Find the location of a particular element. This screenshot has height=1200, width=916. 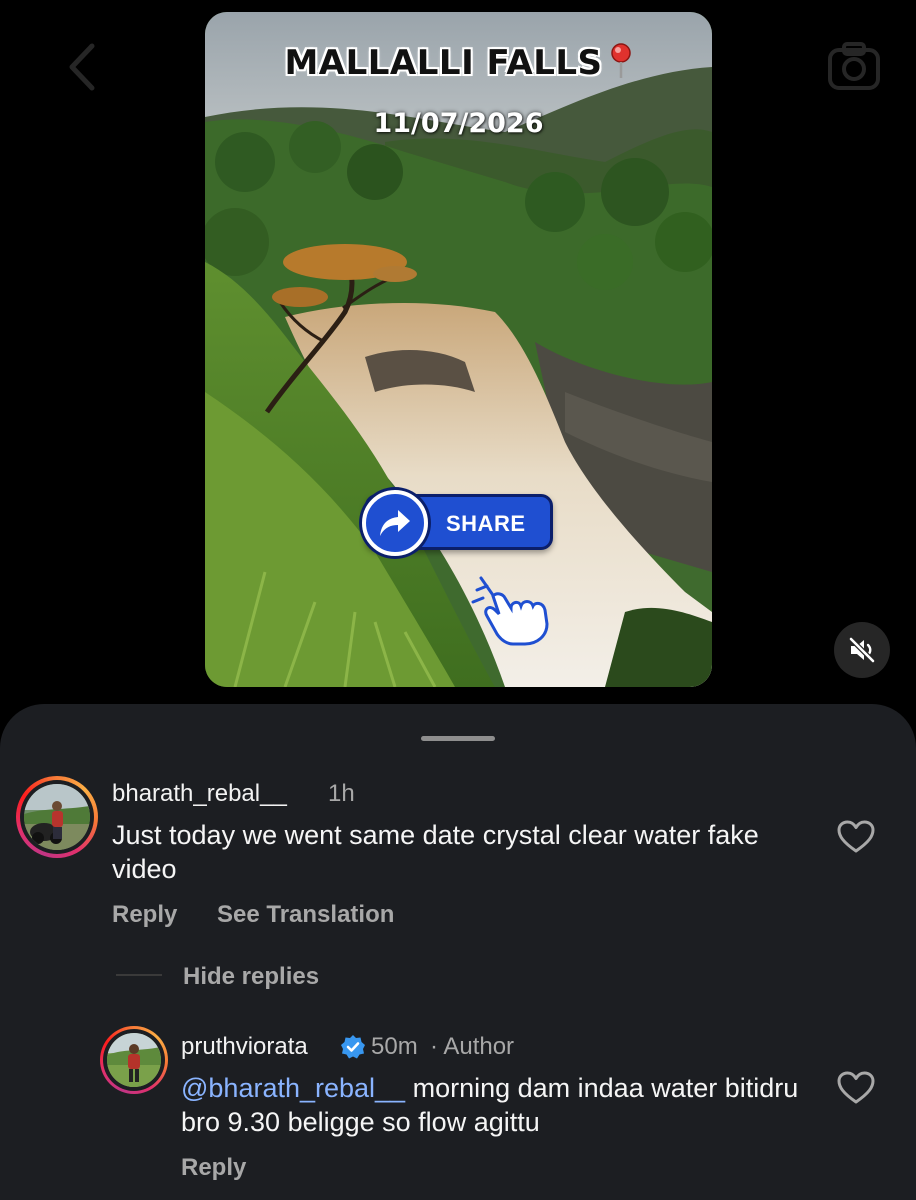

media-date-overlay: 11/07/2026 is located at coordinates (458, 123).